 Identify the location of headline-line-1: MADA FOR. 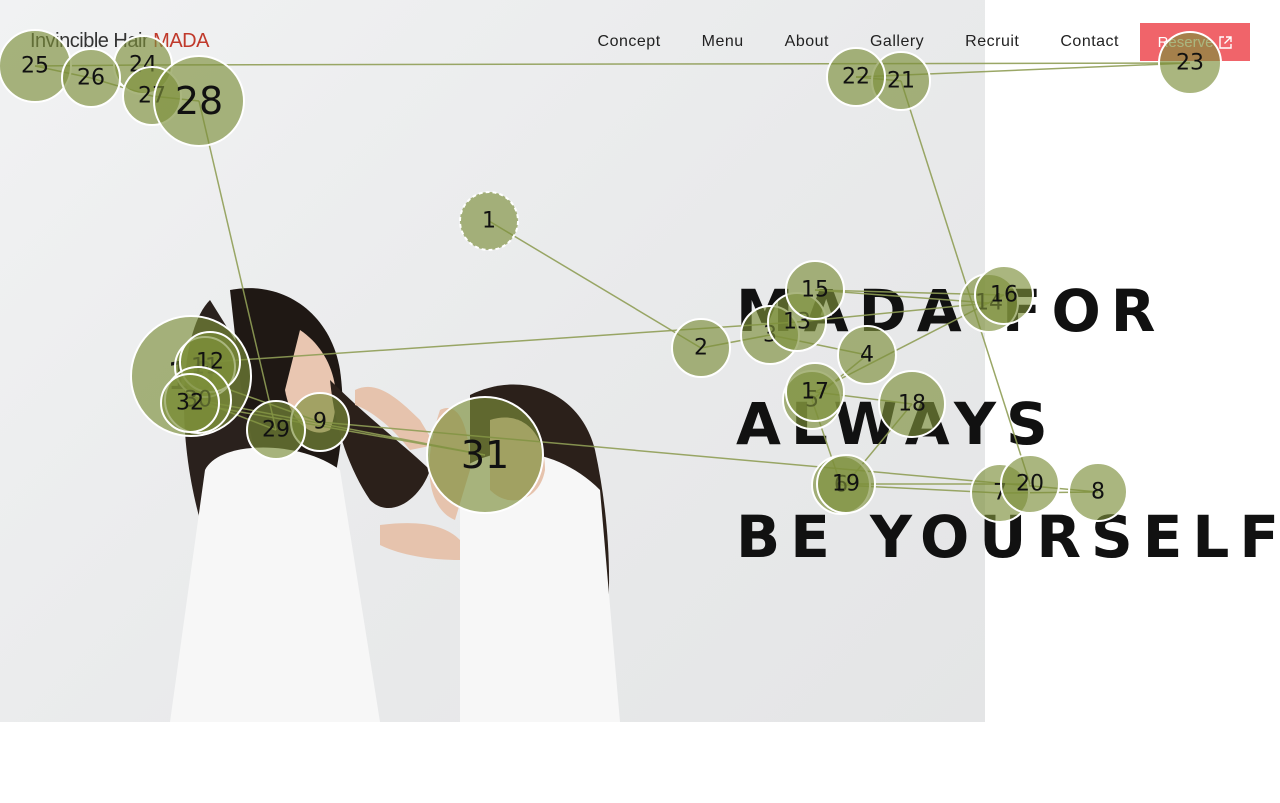
(951, 311).